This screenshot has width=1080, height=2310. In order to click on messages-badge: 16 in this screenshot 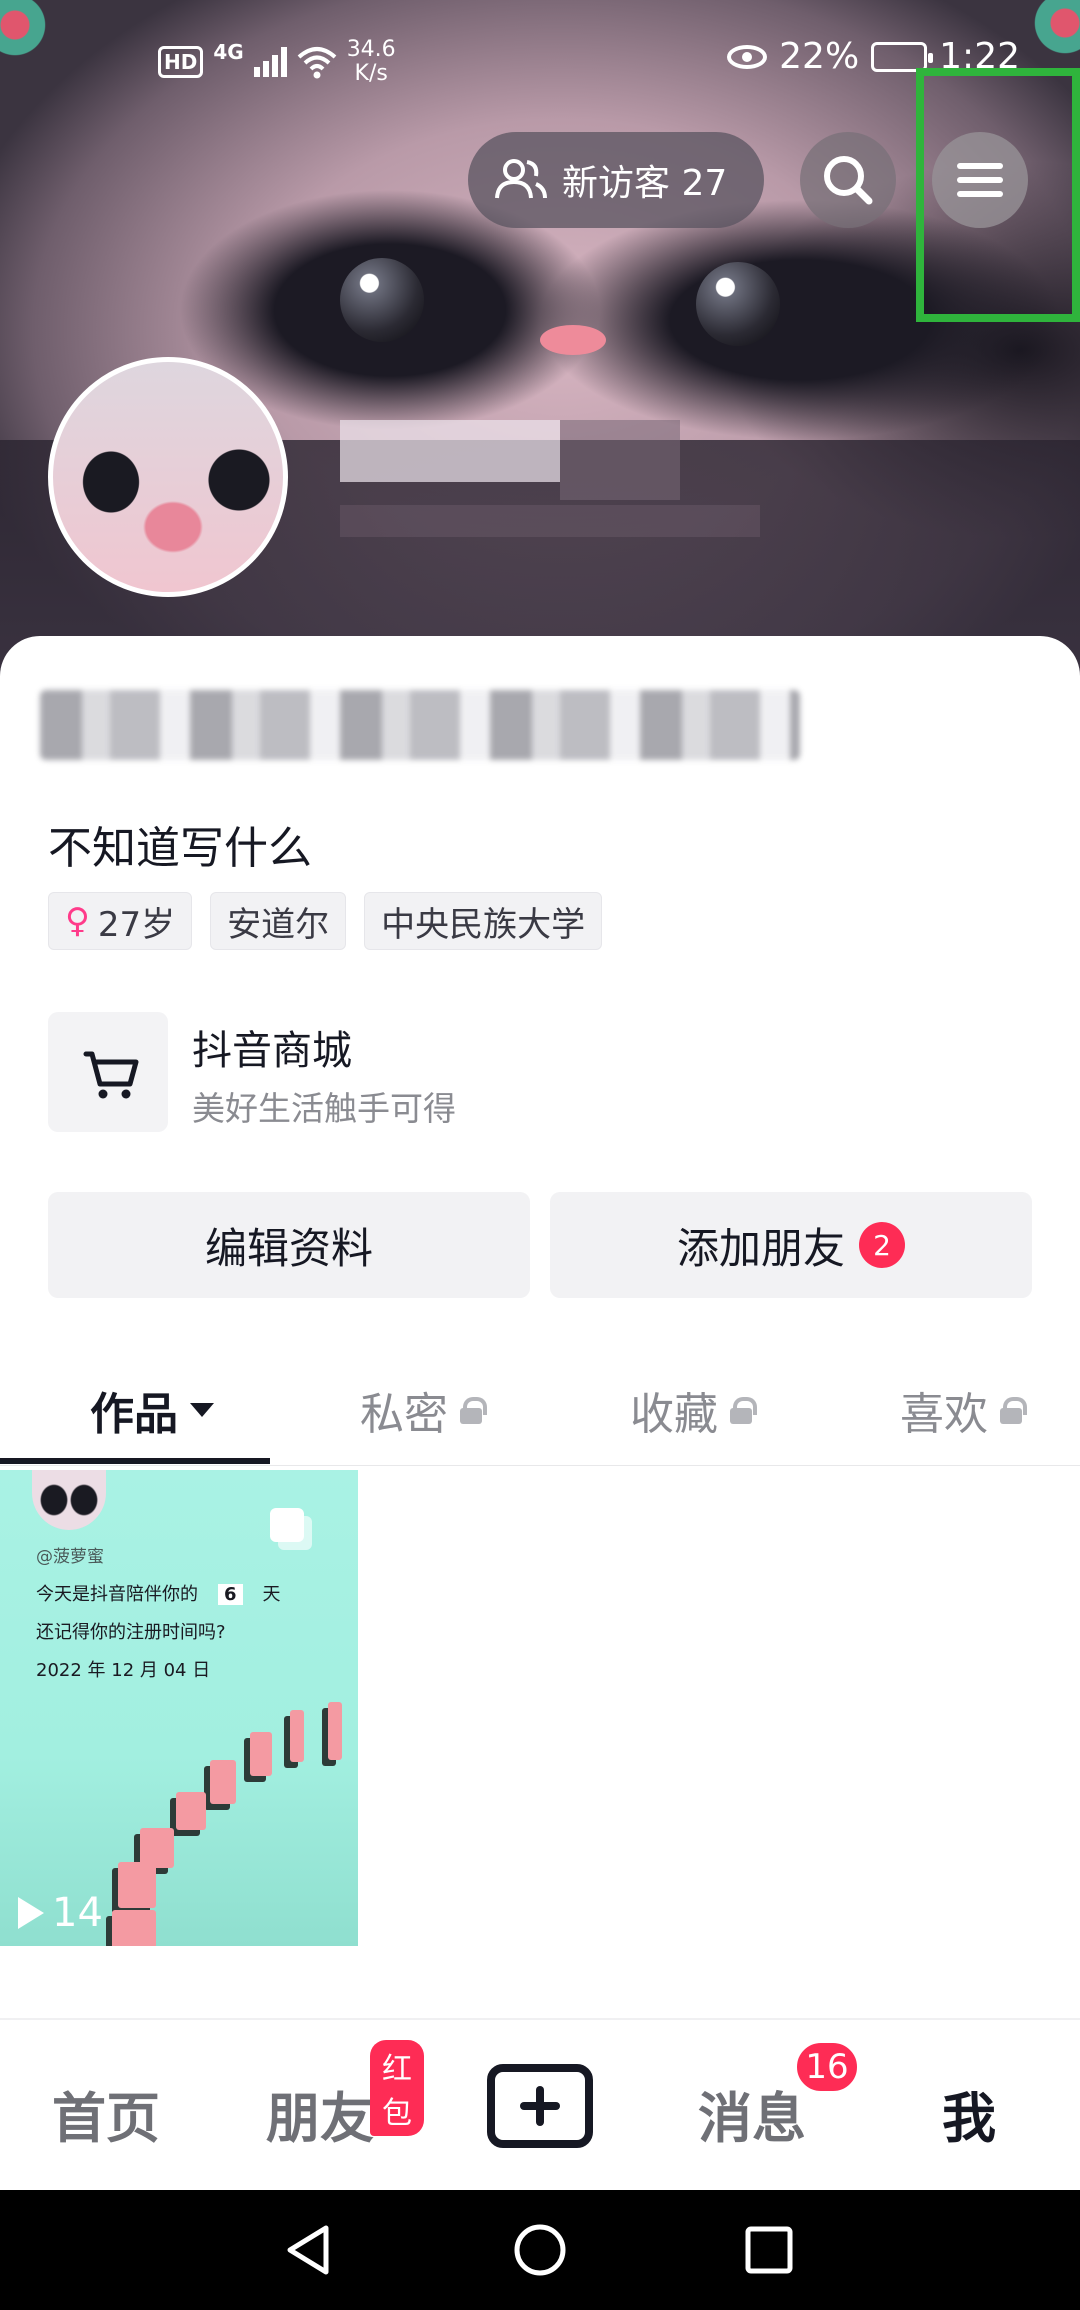, I will do `click(827, 2067)`.